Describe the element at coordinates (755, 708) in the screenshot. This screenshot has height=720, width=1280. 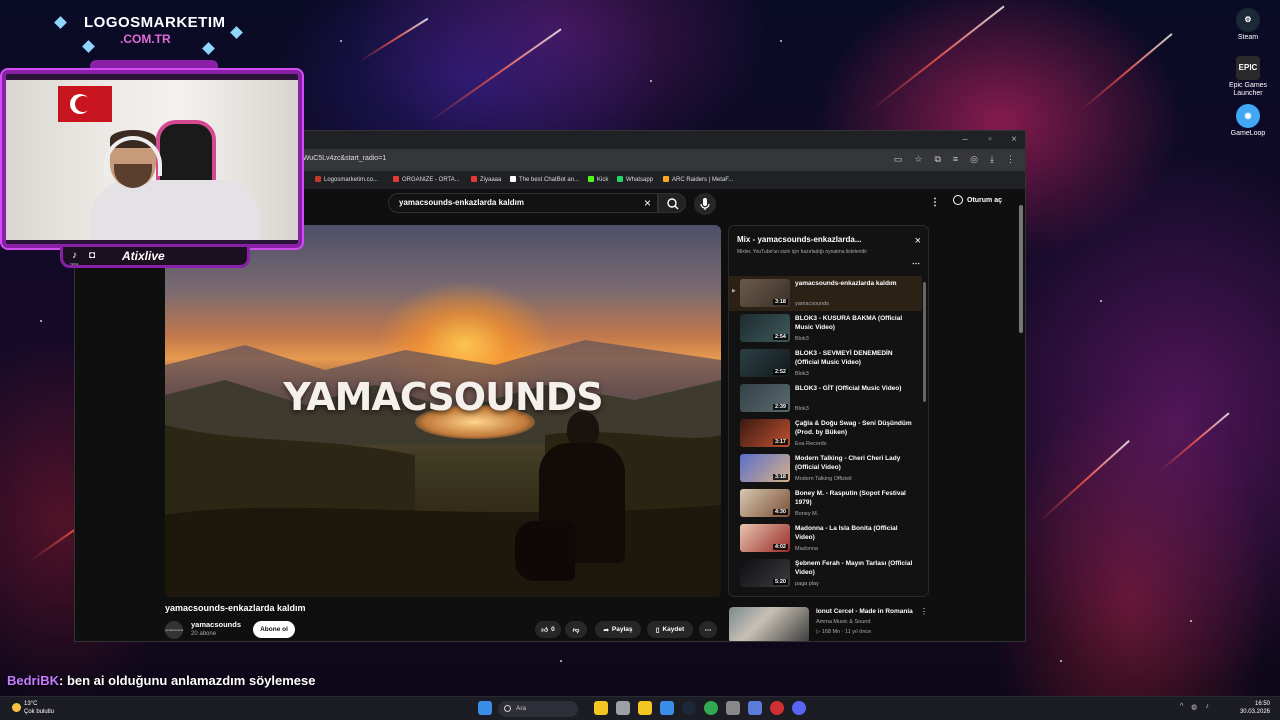
I see `app-icon` at that location.